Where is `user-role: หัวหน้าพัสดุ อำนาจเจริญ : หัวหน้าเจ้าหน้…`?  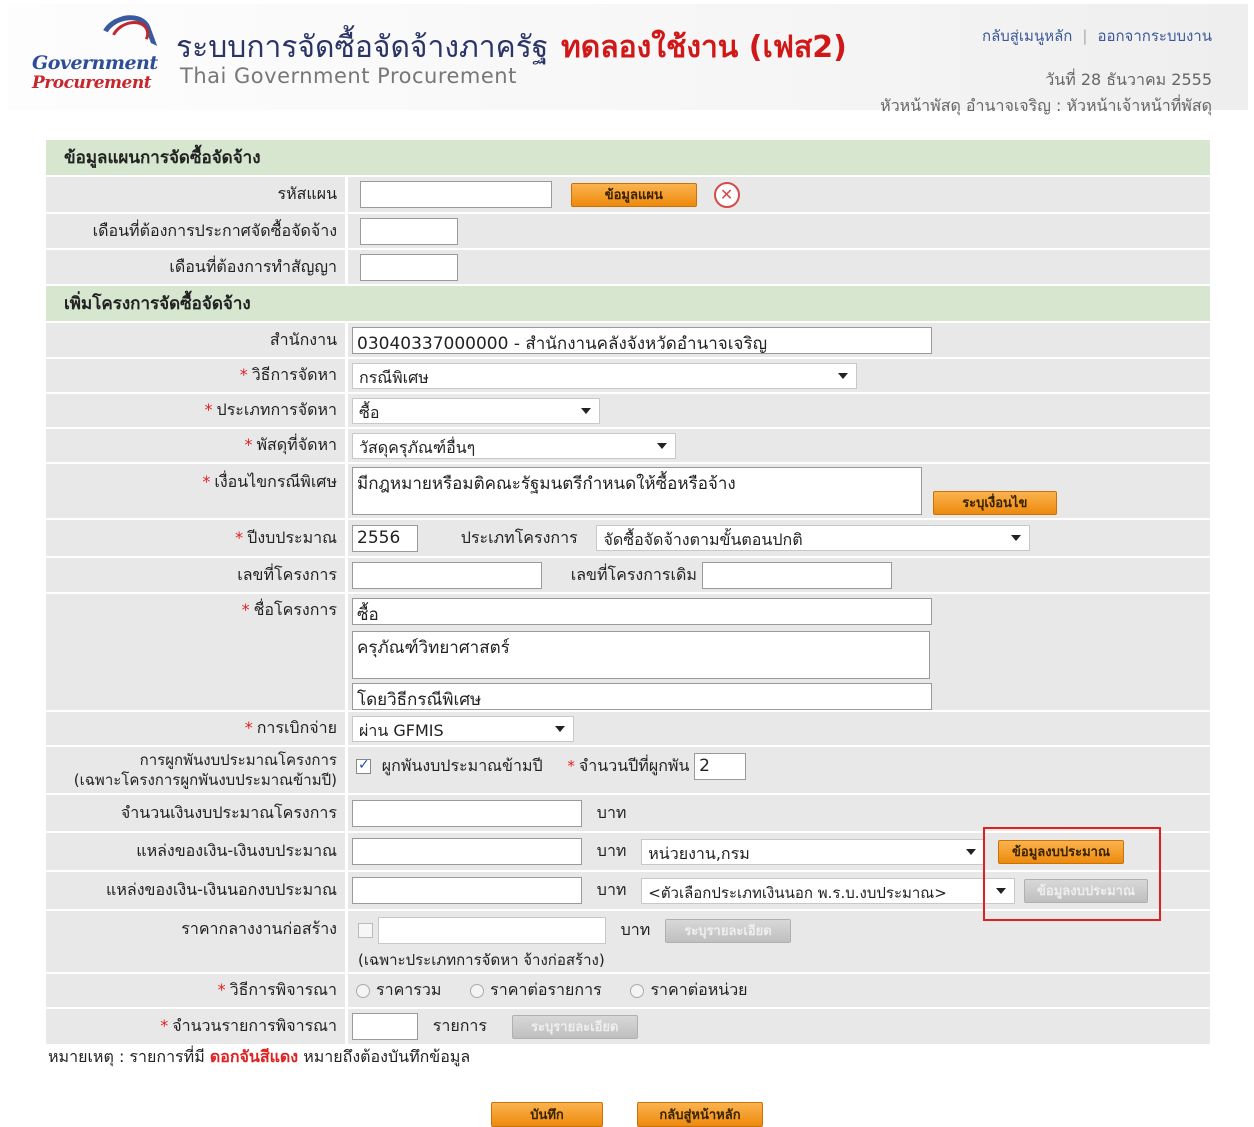
user-role: หัวหน้าพัสดุ อำนาจเจริญ : หัวหน้าเจ้าหน้… is located at coordinates (1046, 105).